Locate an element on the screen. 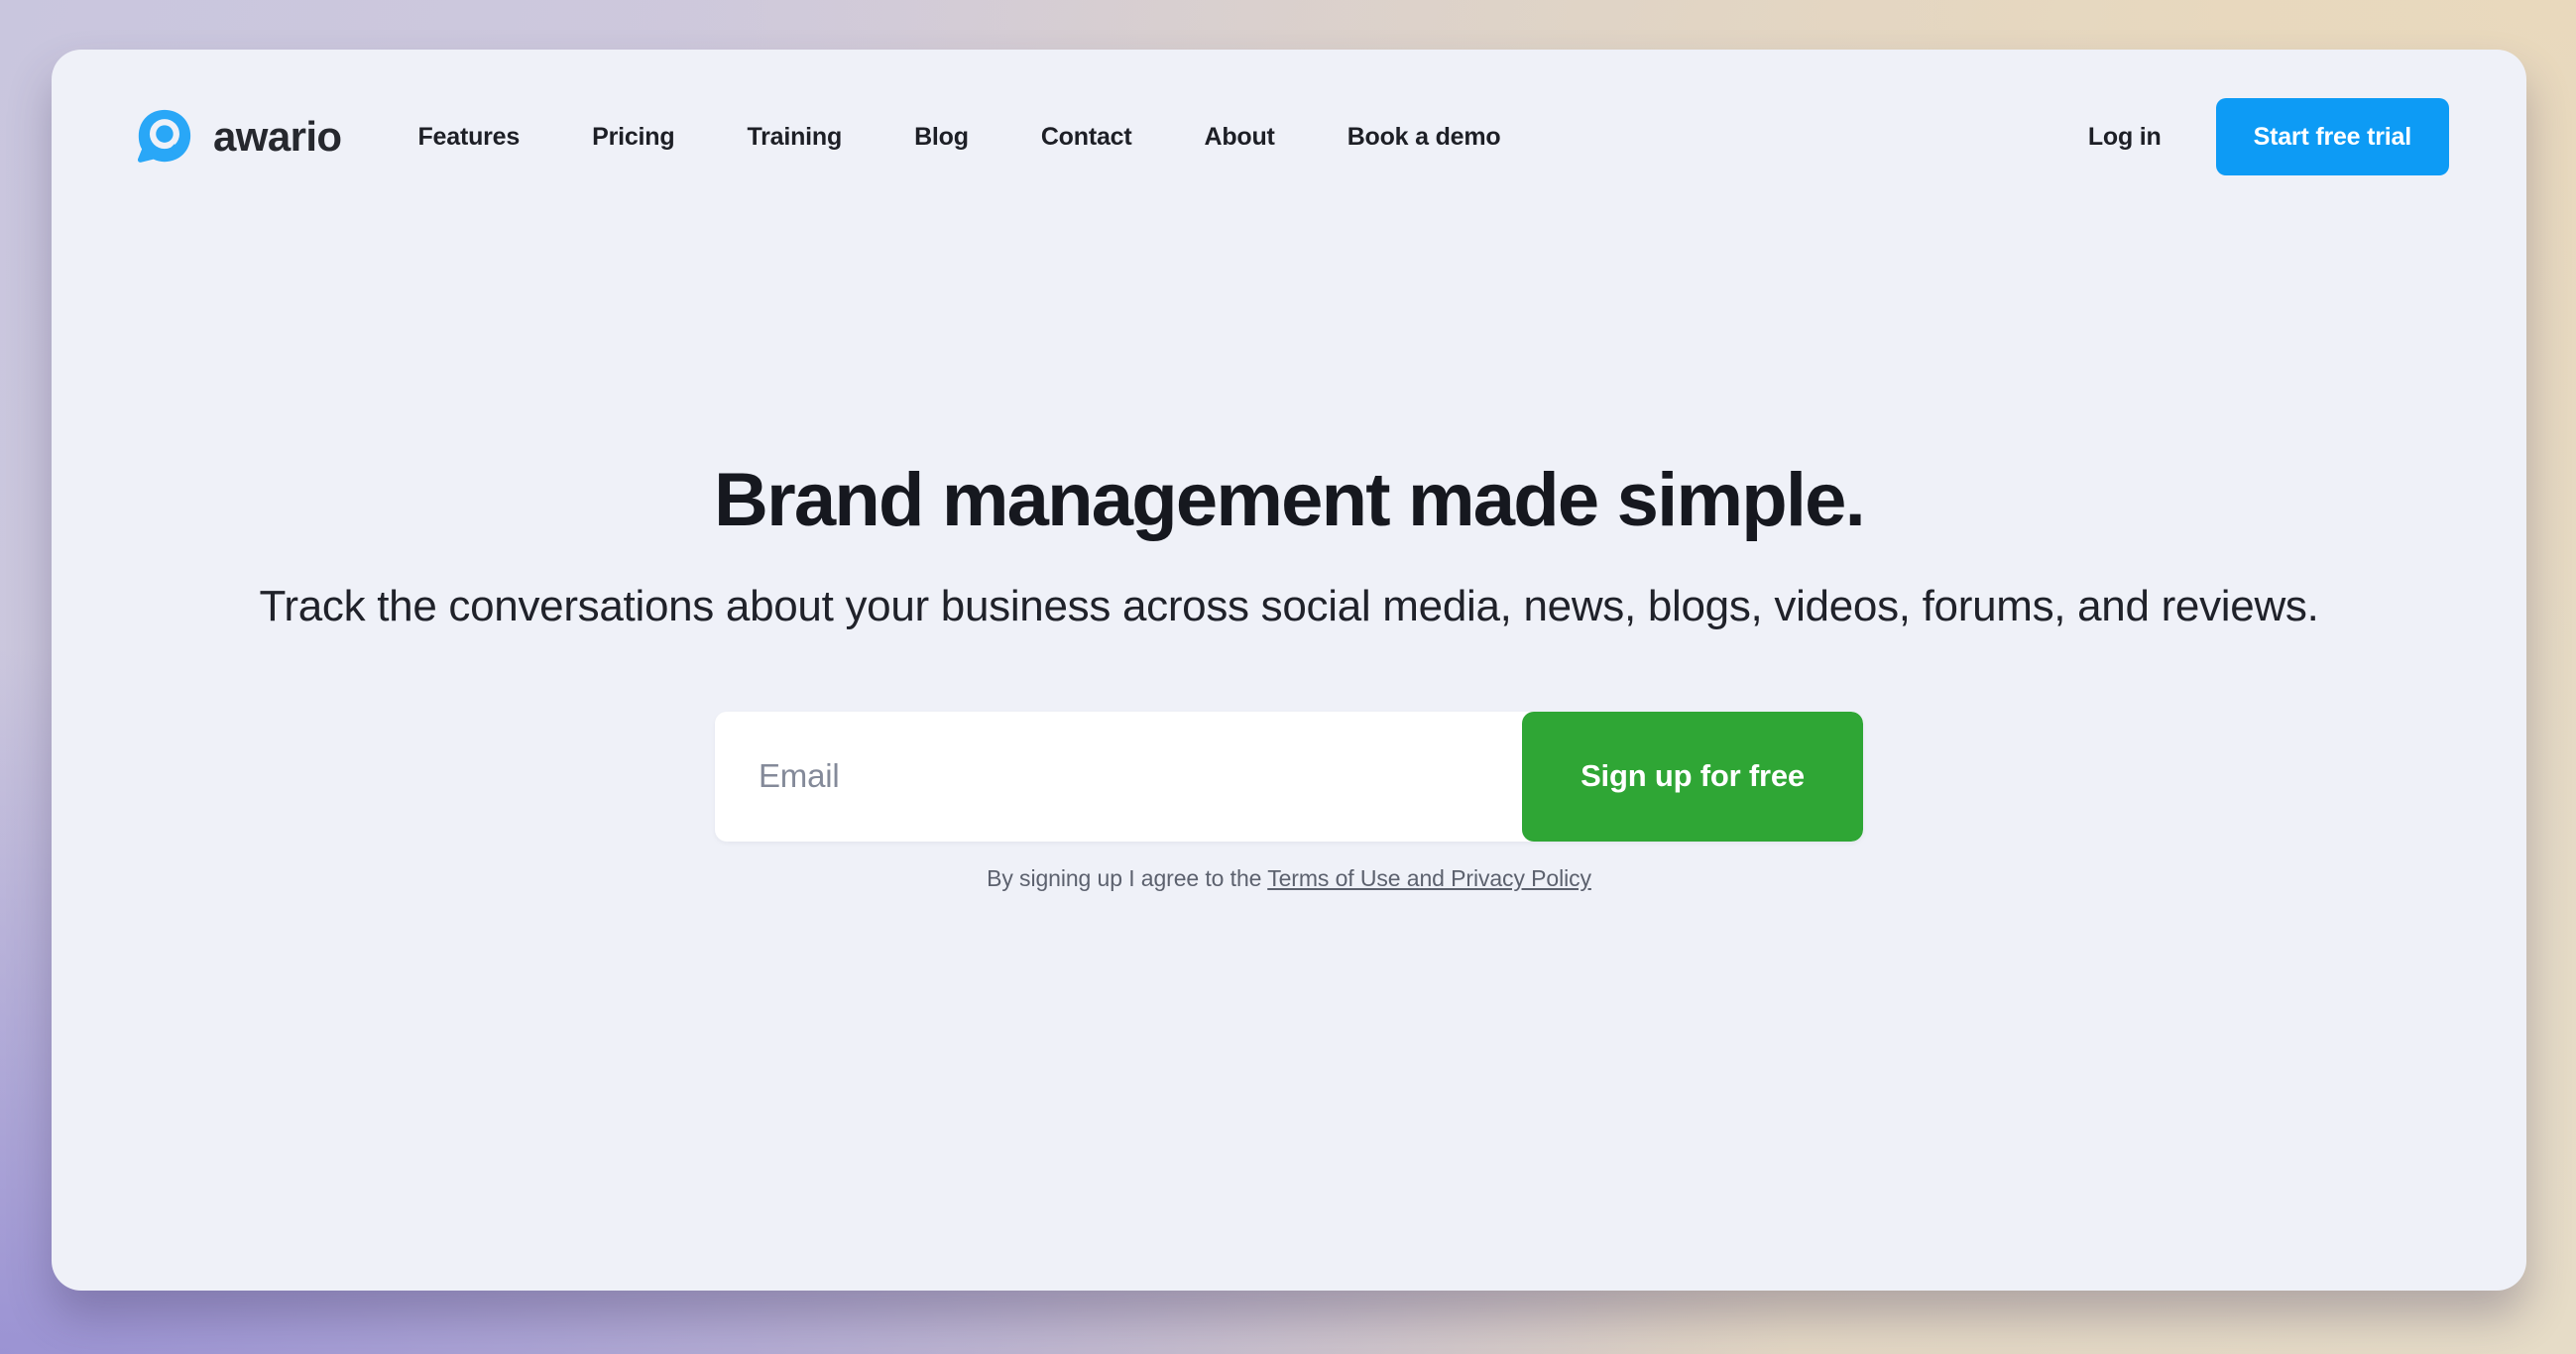  terms-prefix-text: By signing up I agree to the is located at coordinates (1128, 877).